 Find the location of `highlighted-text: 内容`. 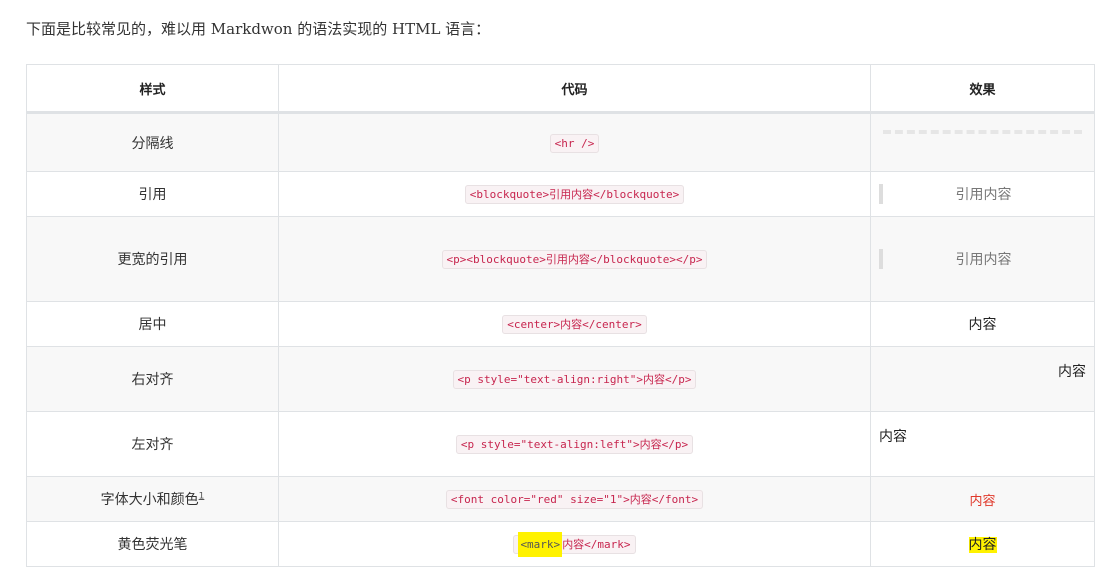

highlighted-text: 内容 is located at coordinates (982, 545).